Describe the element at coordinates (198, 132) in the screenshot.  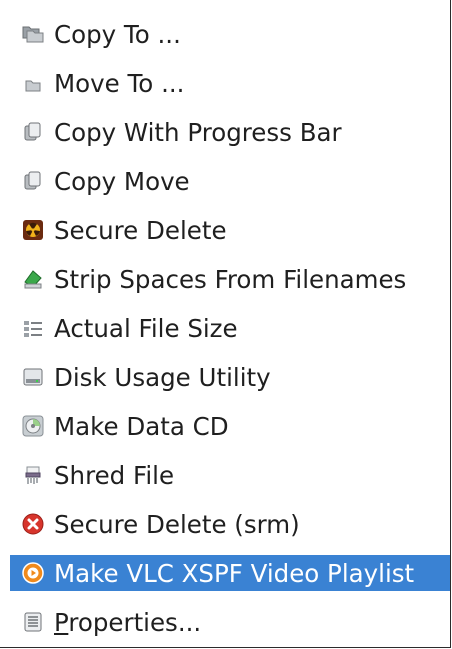
I see `menu-item-label: Copy With Progress Bar` at that location.